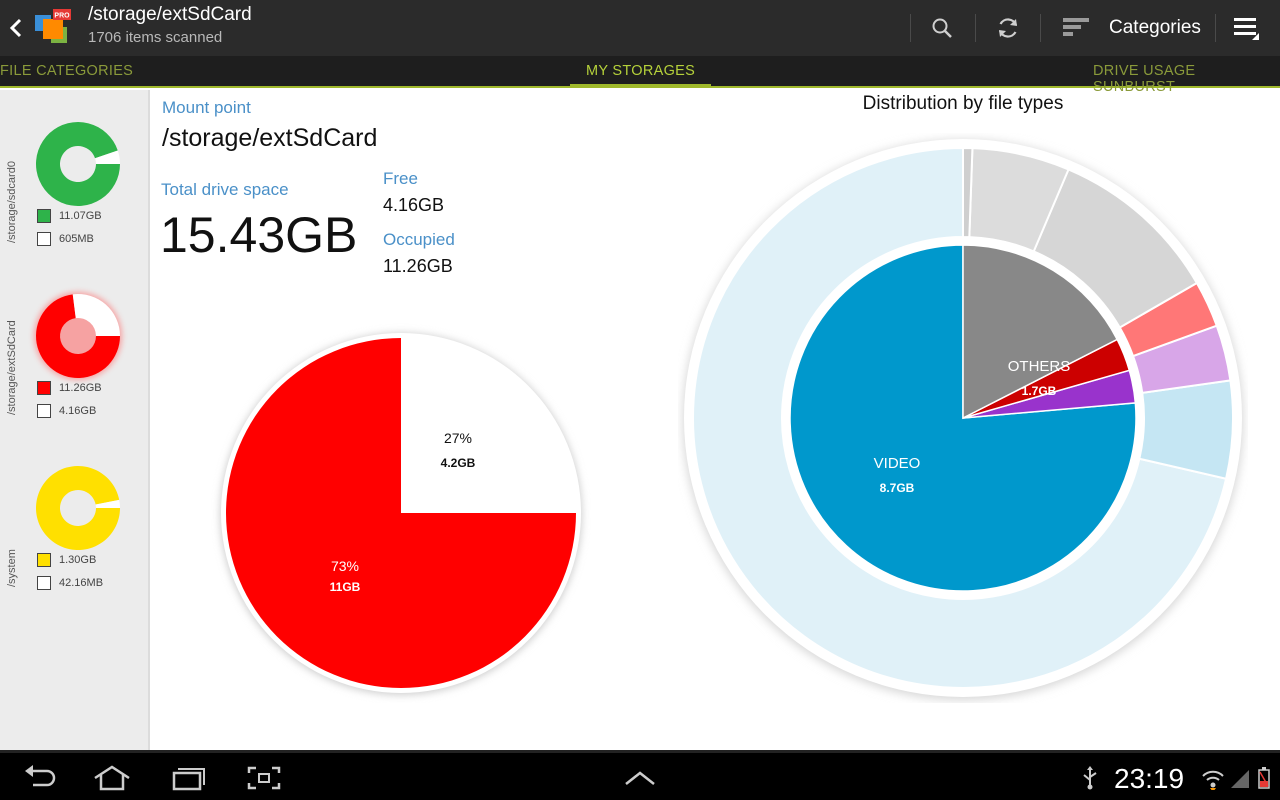 The height and width of the screenshot is (800, 1280). Describe the element at coordinates (225, 189) in the screenshot. I see `total-space-label: Total drive space` at that location.